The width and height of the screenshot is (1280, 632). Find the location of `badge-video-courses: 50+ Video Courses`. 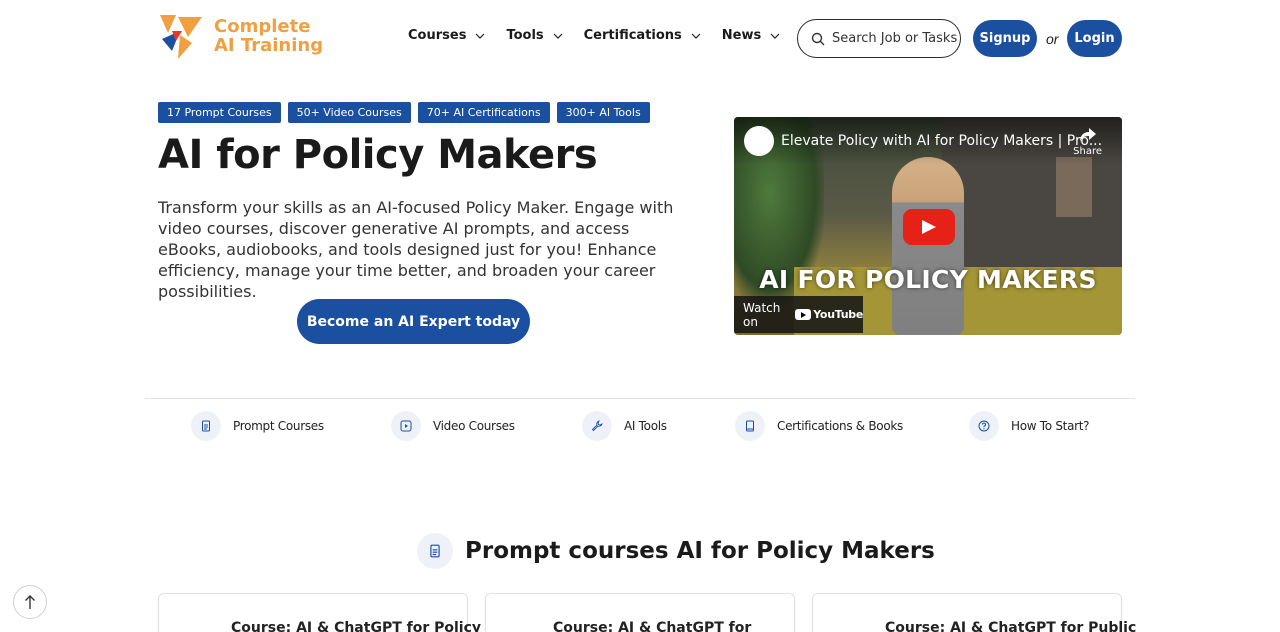

badge-video-courses: 50+ Video Courses is located at coordinates (349, 112).